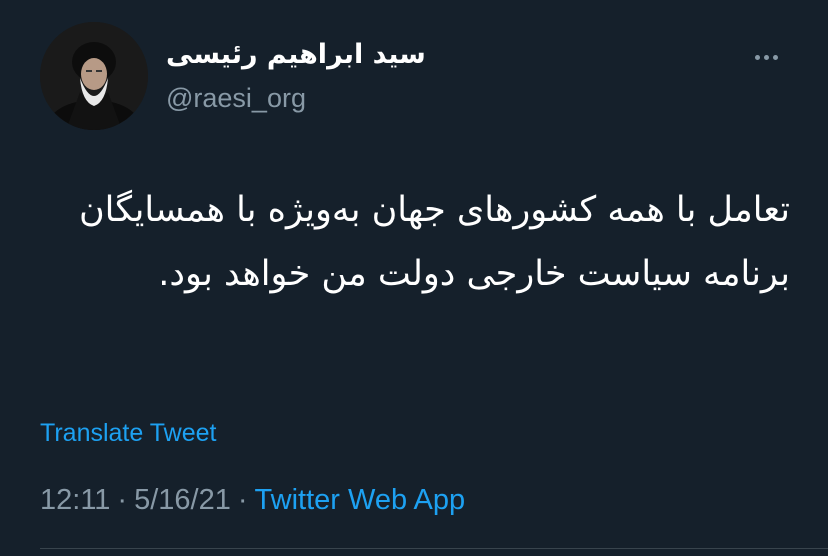 The image size is (828, 556). Describe the element at coordinates (182, 500) in the screenshot. I see `tweet-date: 5/16/21` at that location.